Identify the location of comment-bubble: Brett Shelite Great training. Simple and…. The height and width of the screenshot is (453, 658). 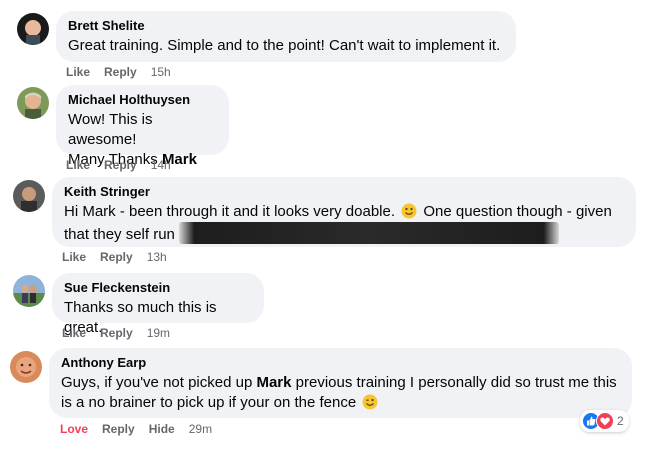
(286, 36).